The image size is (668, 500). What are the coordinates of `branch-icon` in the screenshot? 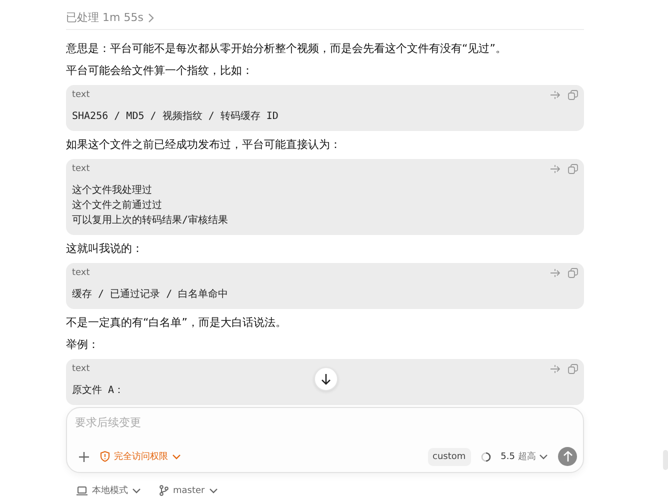 It's located at (164, 490).